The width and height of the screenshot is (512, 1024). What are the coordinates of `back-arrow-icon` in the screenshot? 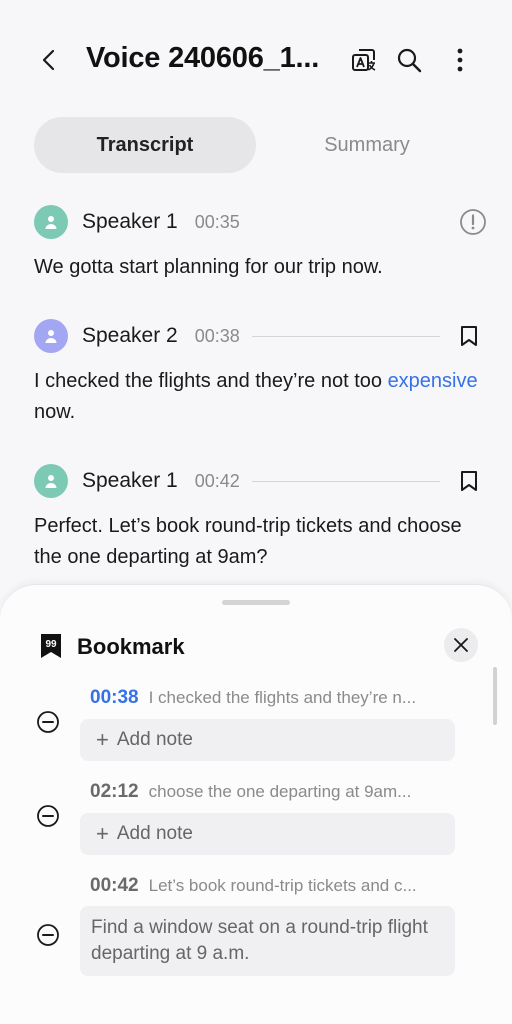 It's located at (48, 60).